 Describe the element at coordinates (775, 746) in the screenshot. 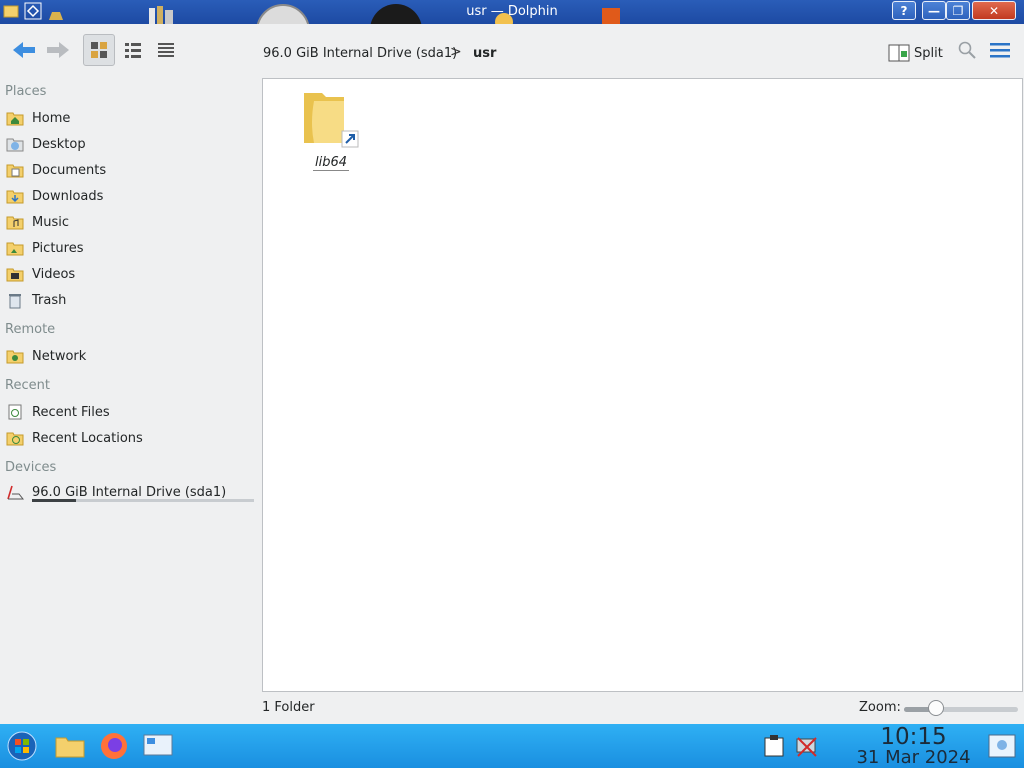

I see `clipboard-icon` at that location.